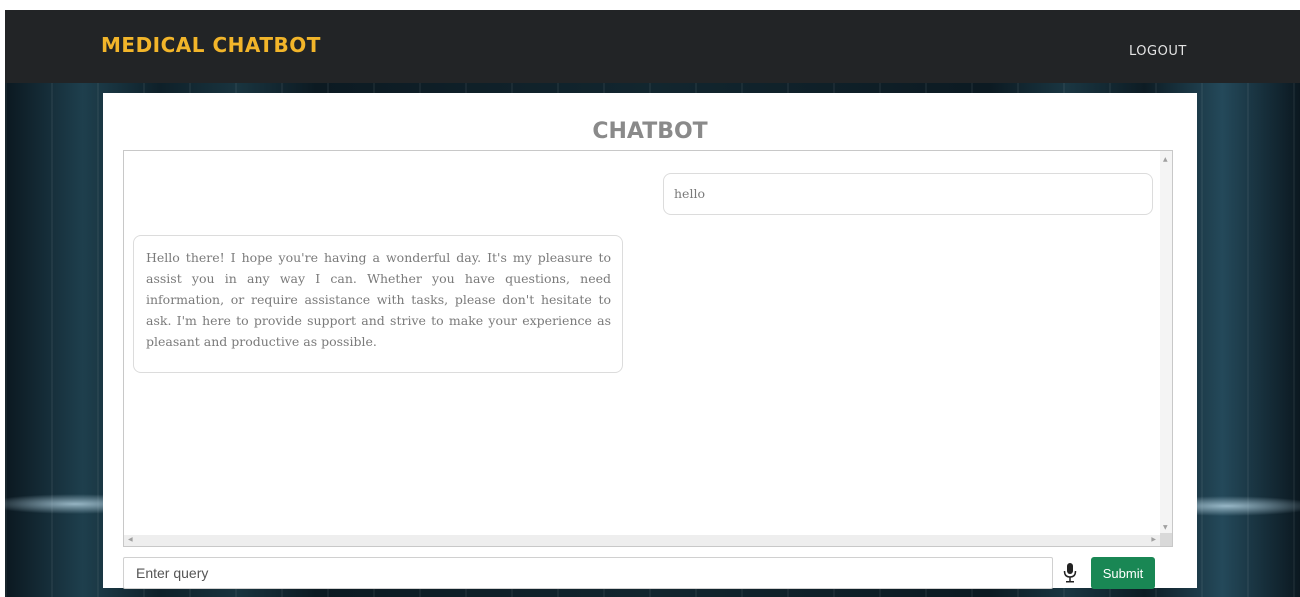  I want to click on navbar: MEDICAL CHATBOT LOGOUT, so click(652, 46).